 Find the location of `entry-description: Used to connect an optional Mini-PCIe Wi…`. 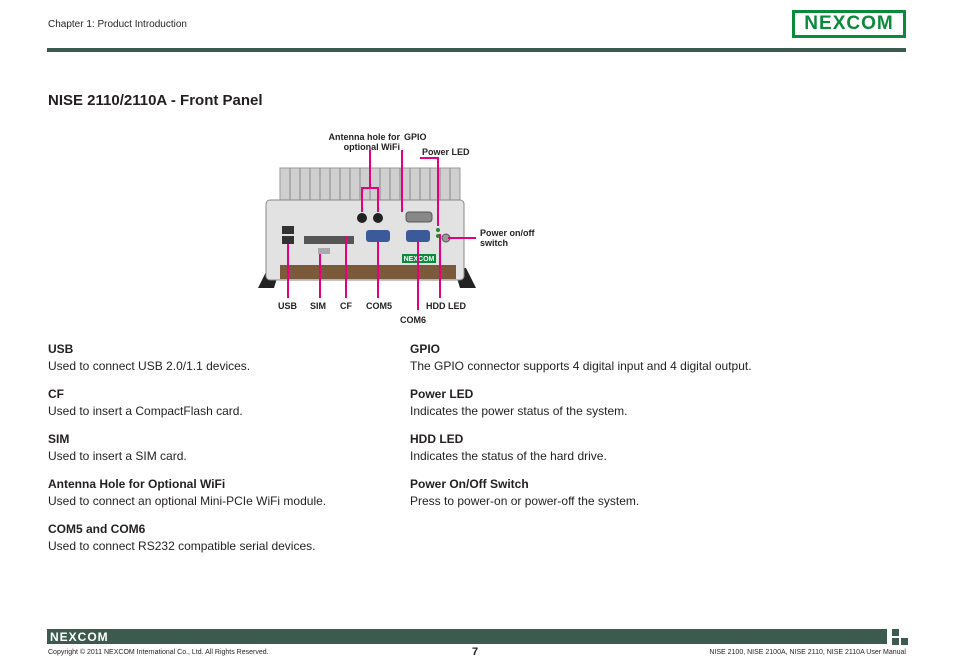

entry-description: Used to connect an optional Mini-PCIe Wi… is located at coordinates (187, 501).